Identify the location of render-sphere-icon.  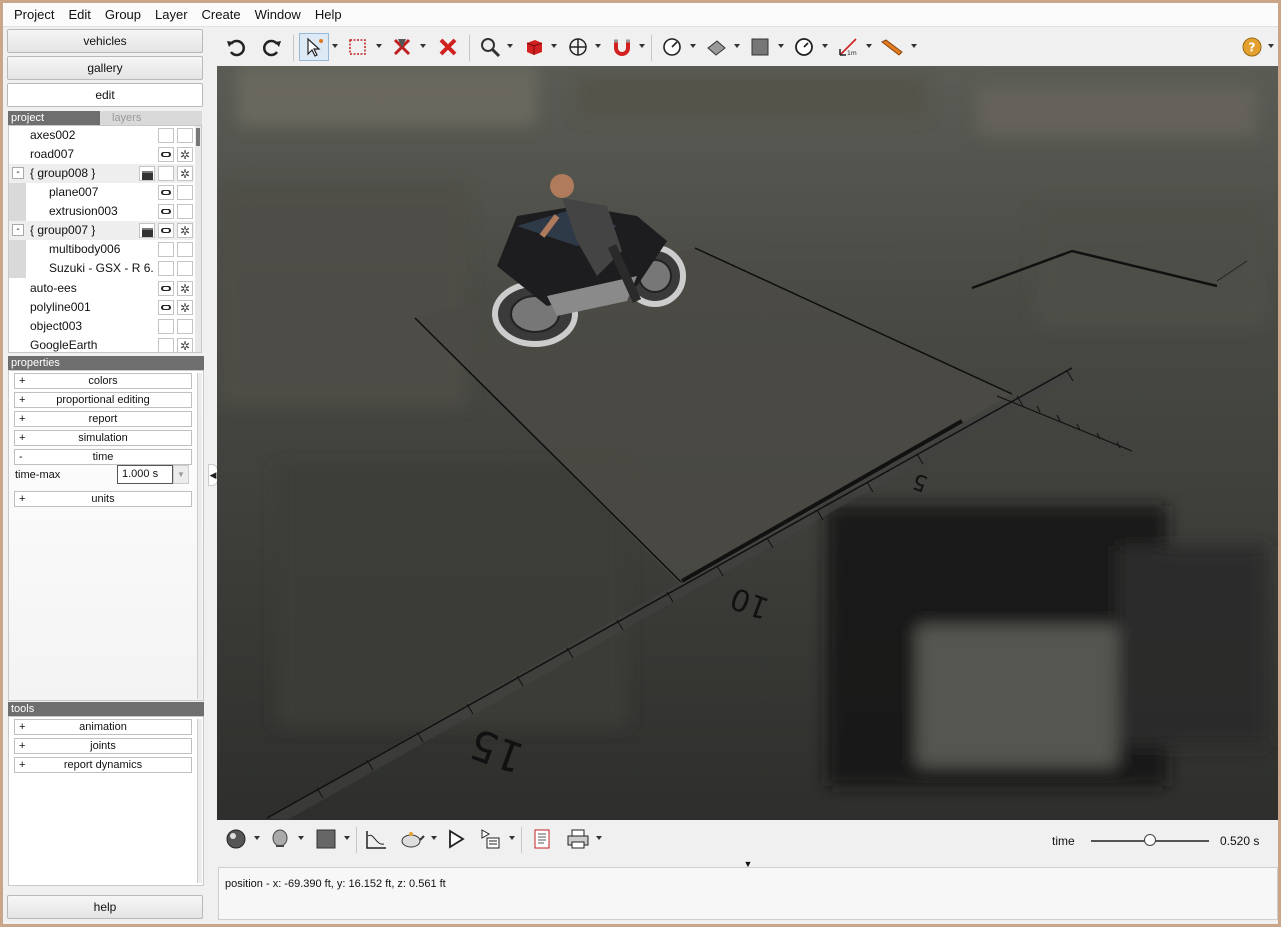
(236, 839).